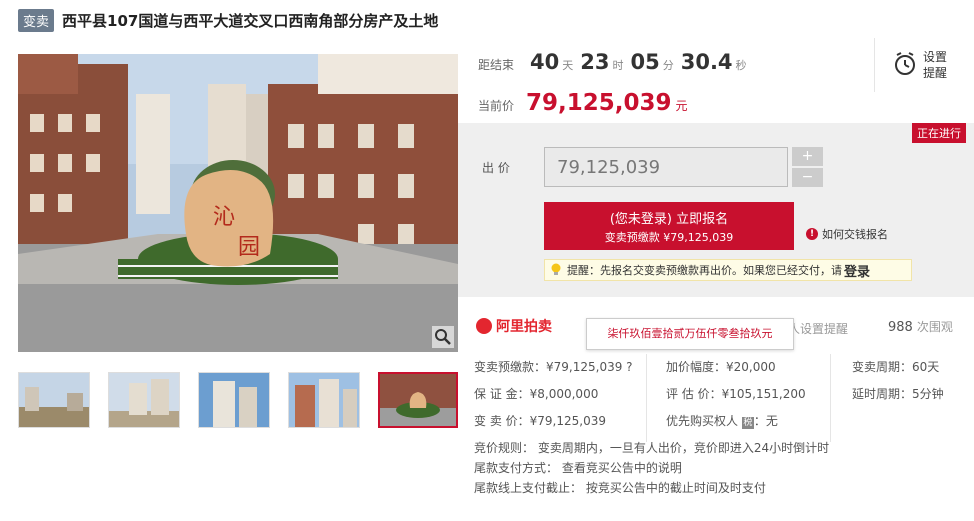 This screenshot has height=521, width=974. What do you see at coordinates (645, 62) in the screenshot?
I see `countdown-minutes: 05` at bounding box center [645, 62].